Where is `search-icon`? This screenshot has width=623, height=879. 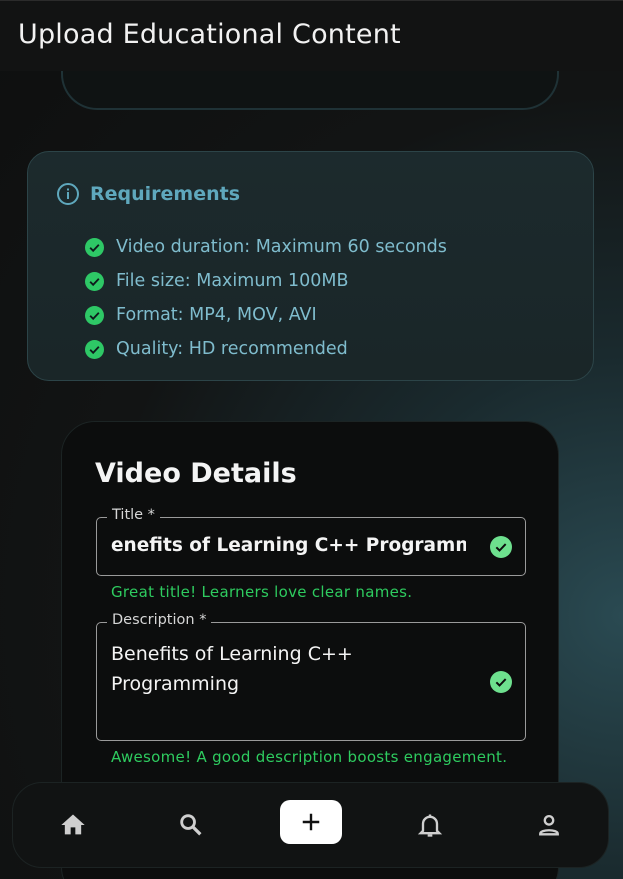
search-icon is located at coordinates (191, 825).